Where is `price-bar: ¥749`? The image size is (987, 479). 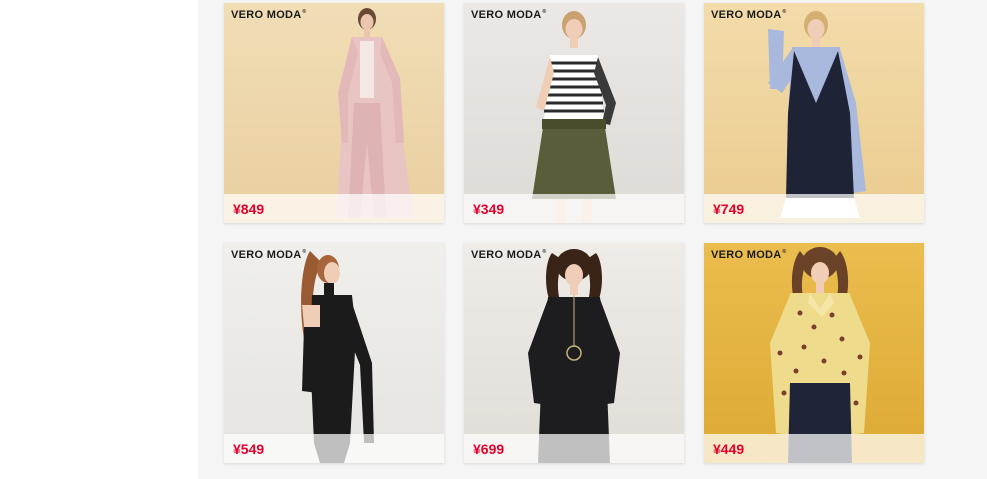
price-bar: ¥749 is located at coordinates (814, 208).